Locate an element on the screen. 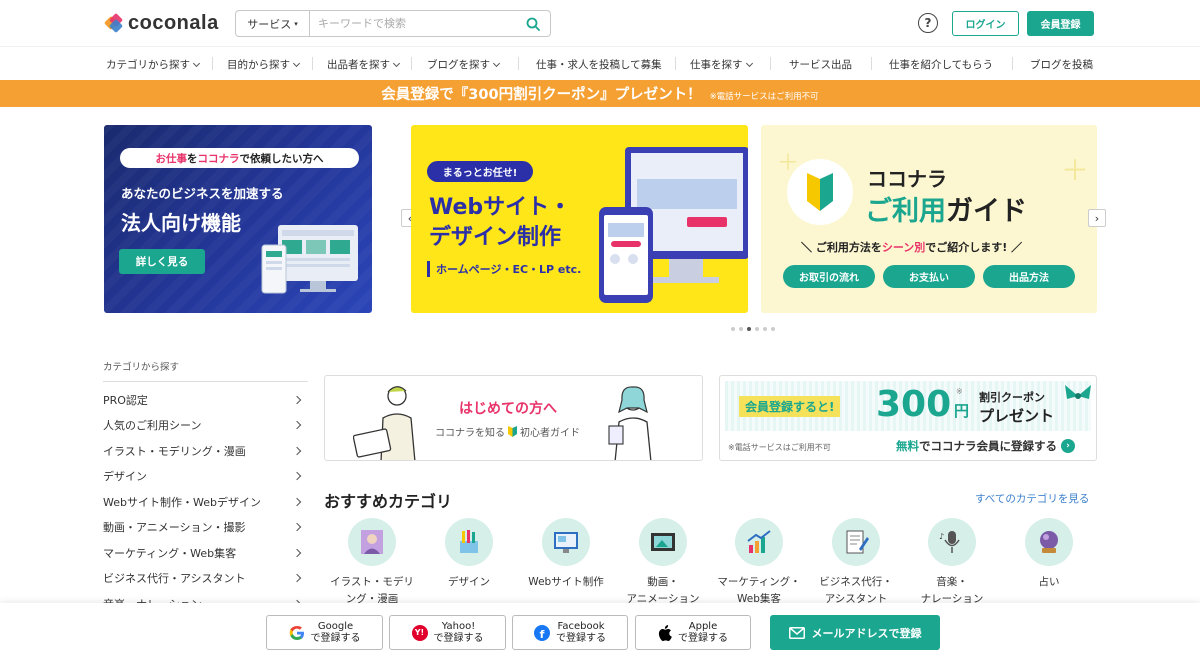 This screenshot has width=1200, height=659. banner-details-button: 詳しく見る is located at coordinates (162, 261).